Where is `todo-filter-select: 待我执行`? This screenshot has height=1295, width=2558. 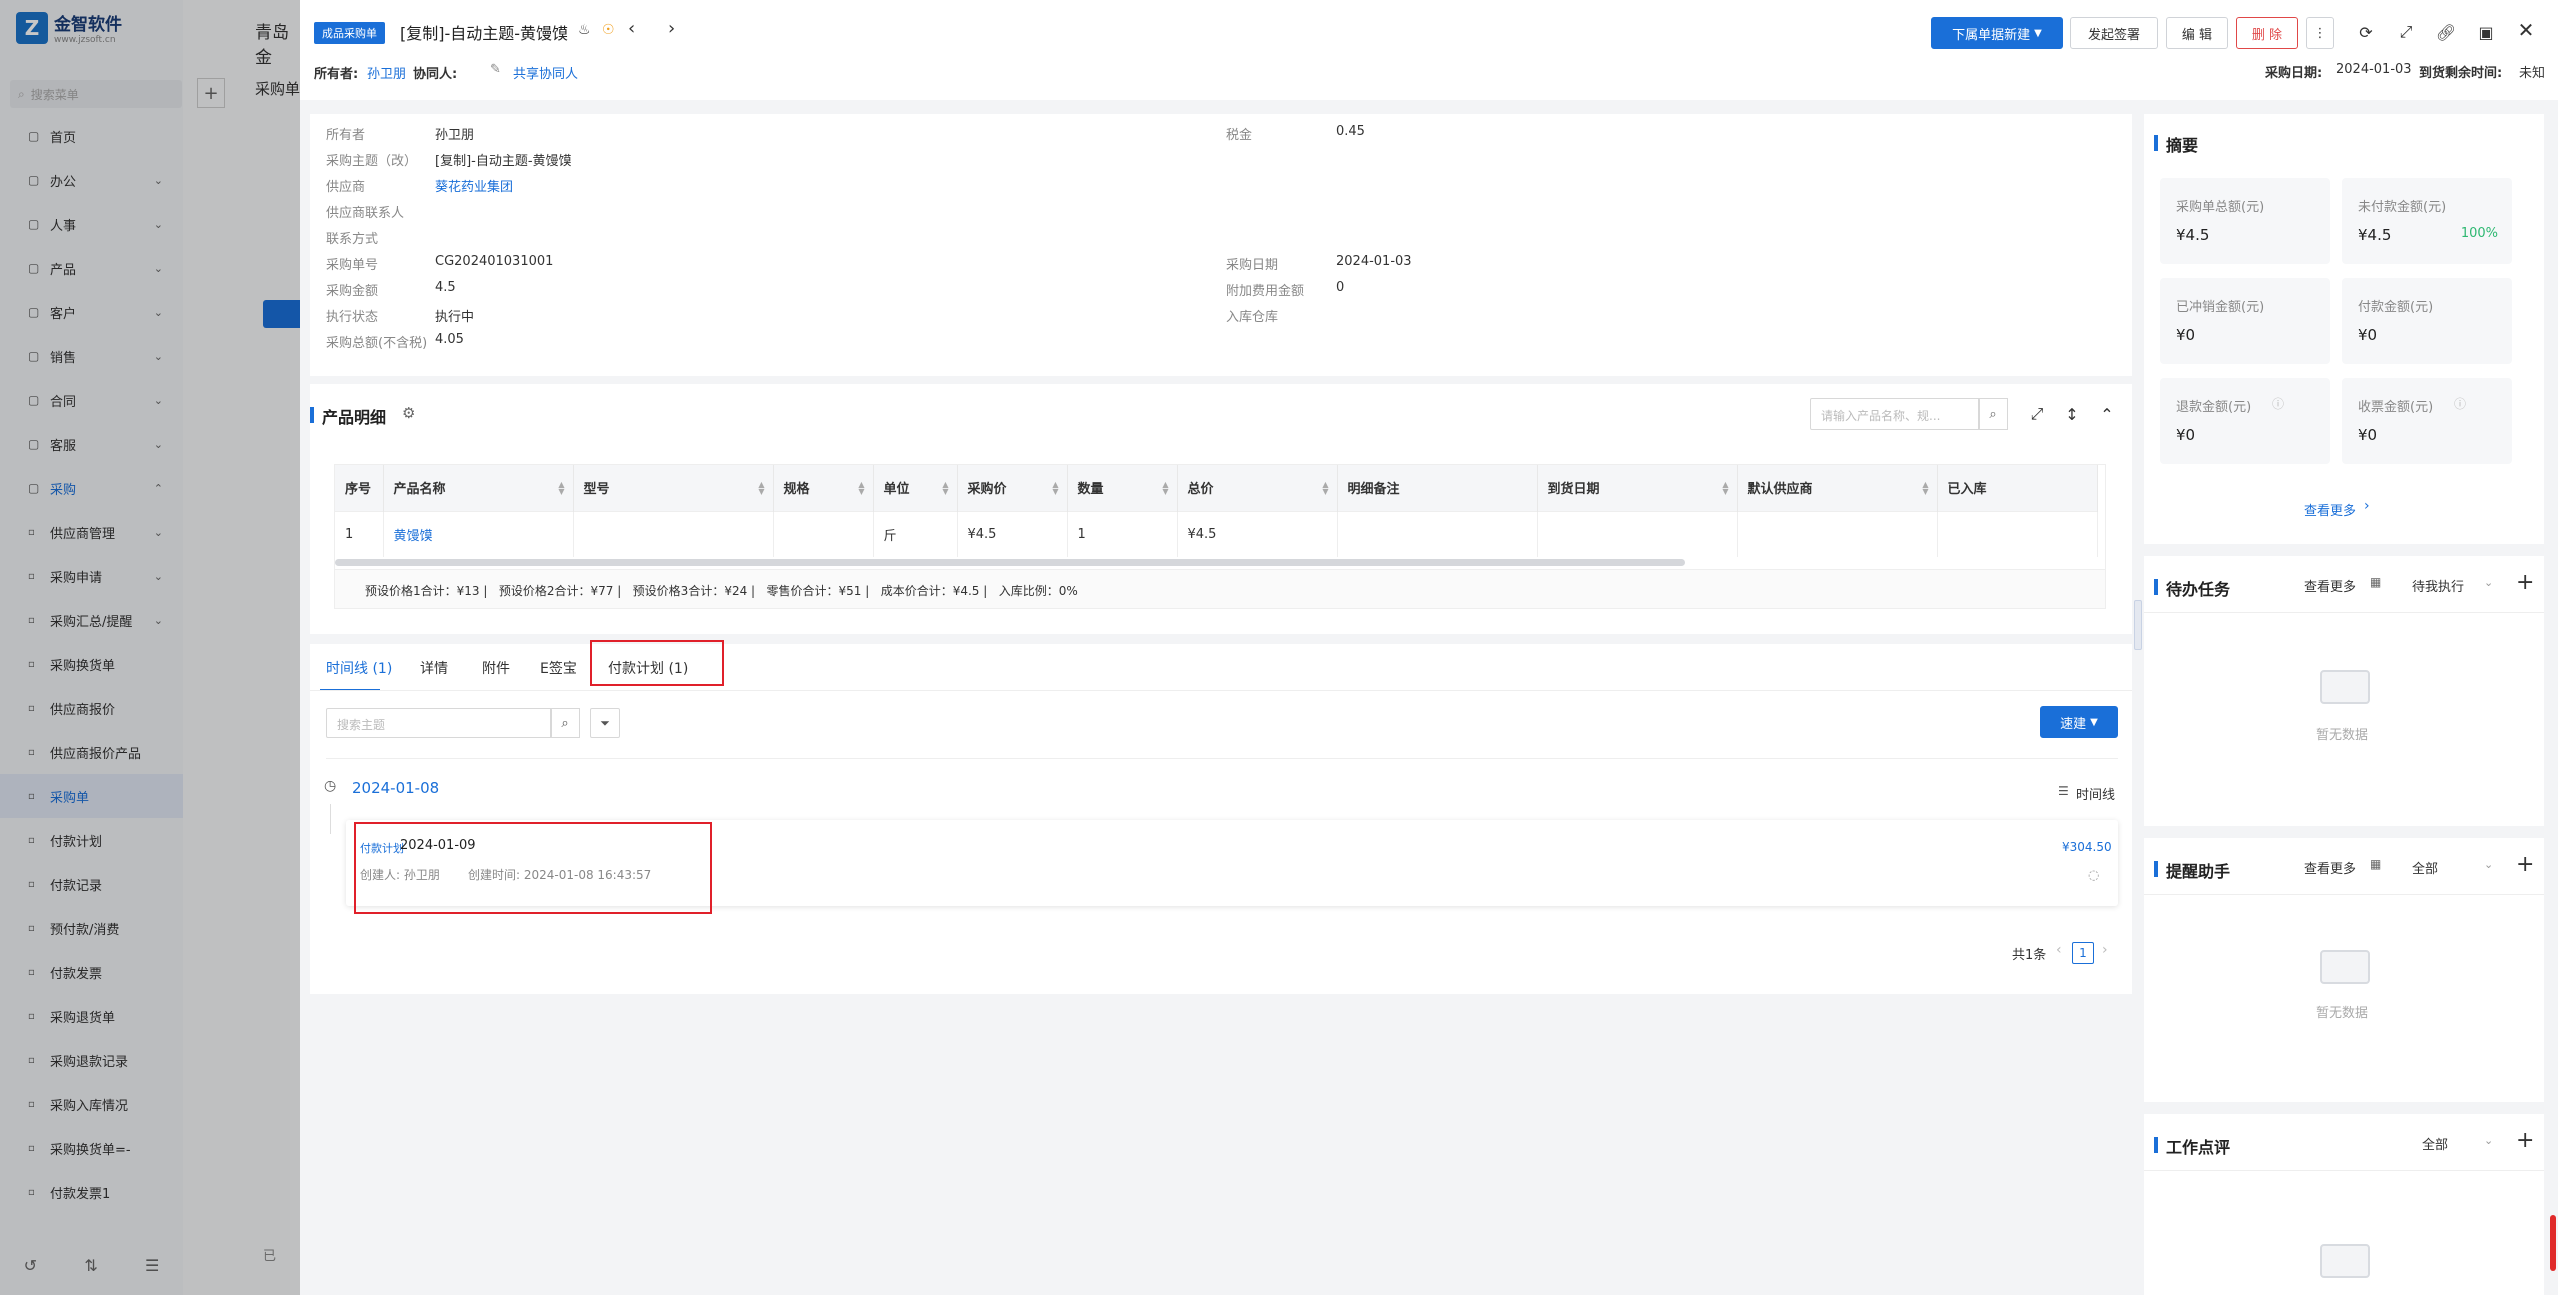
todo-filter-select: 待我执行 is located at coordinates (2438, 585).